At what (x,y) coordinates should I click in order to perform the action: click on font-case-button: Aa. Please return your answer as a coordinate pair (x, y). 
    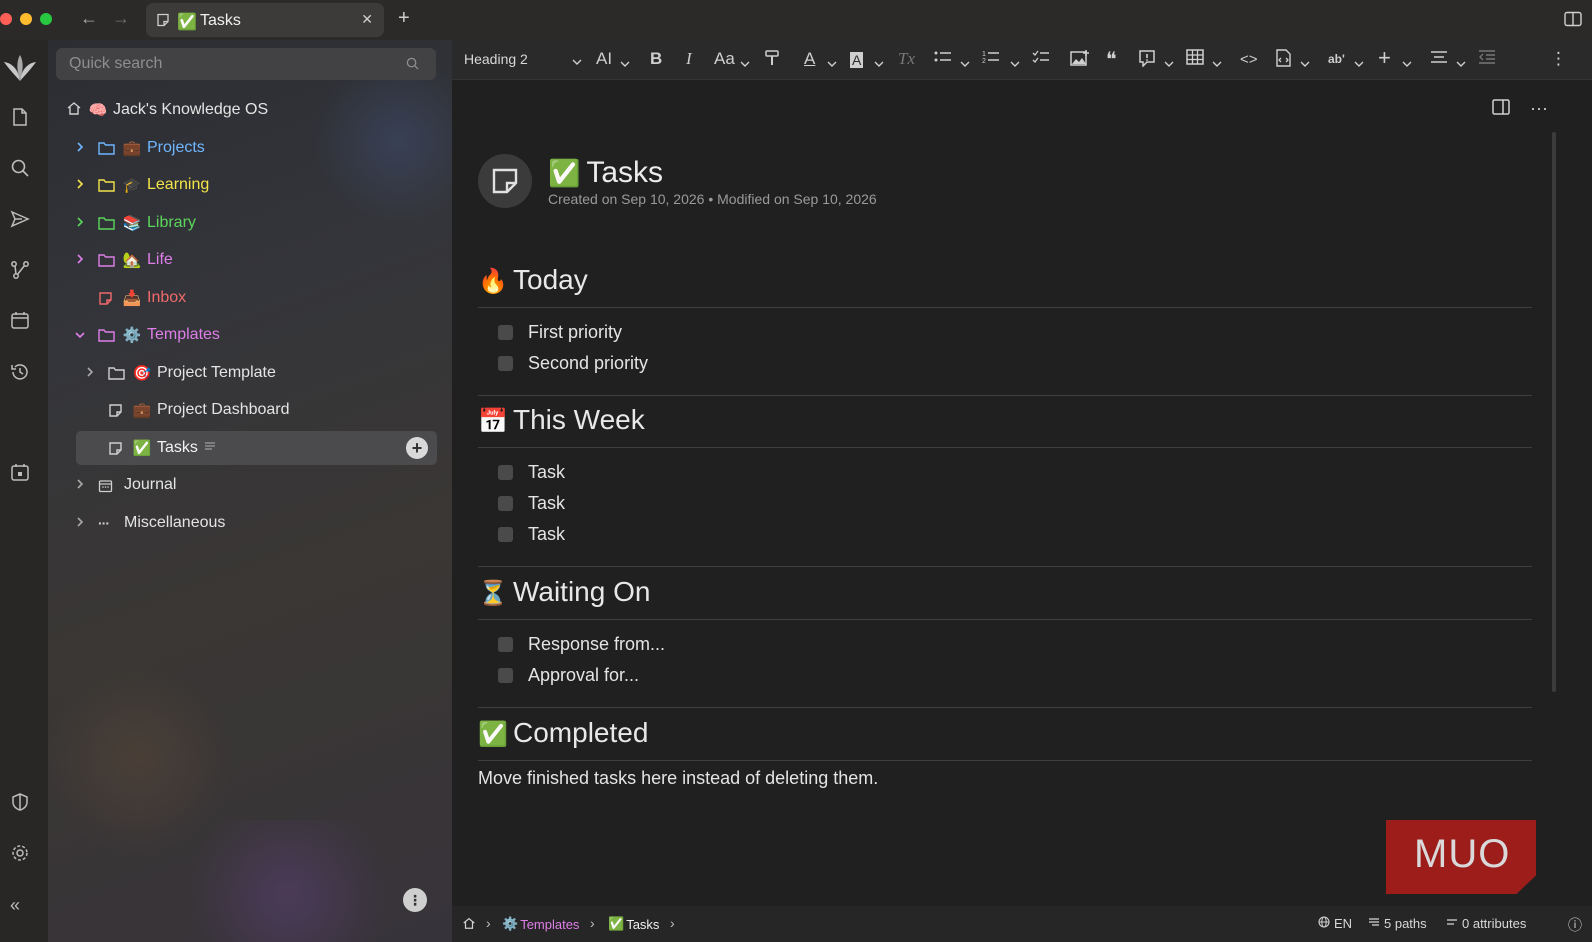
    Looking at the image, I should click on (724, 59).